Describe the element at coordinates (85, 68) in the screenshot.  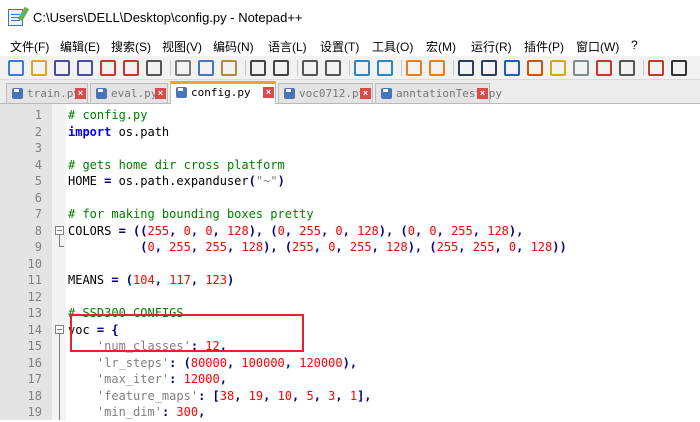
I see `save-all-icon` at that location.